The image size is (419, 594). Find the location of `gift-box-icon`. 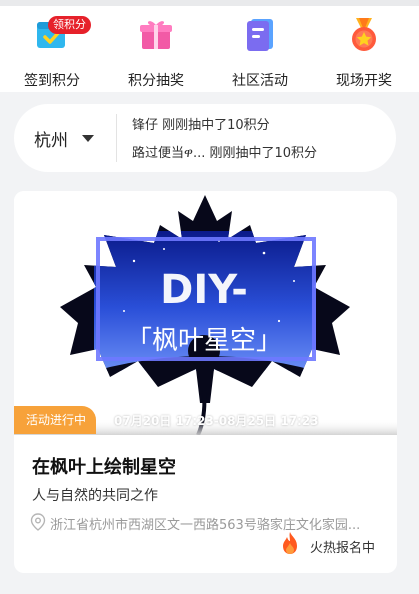

gift-box-icon is located at coordinates (156, 35).